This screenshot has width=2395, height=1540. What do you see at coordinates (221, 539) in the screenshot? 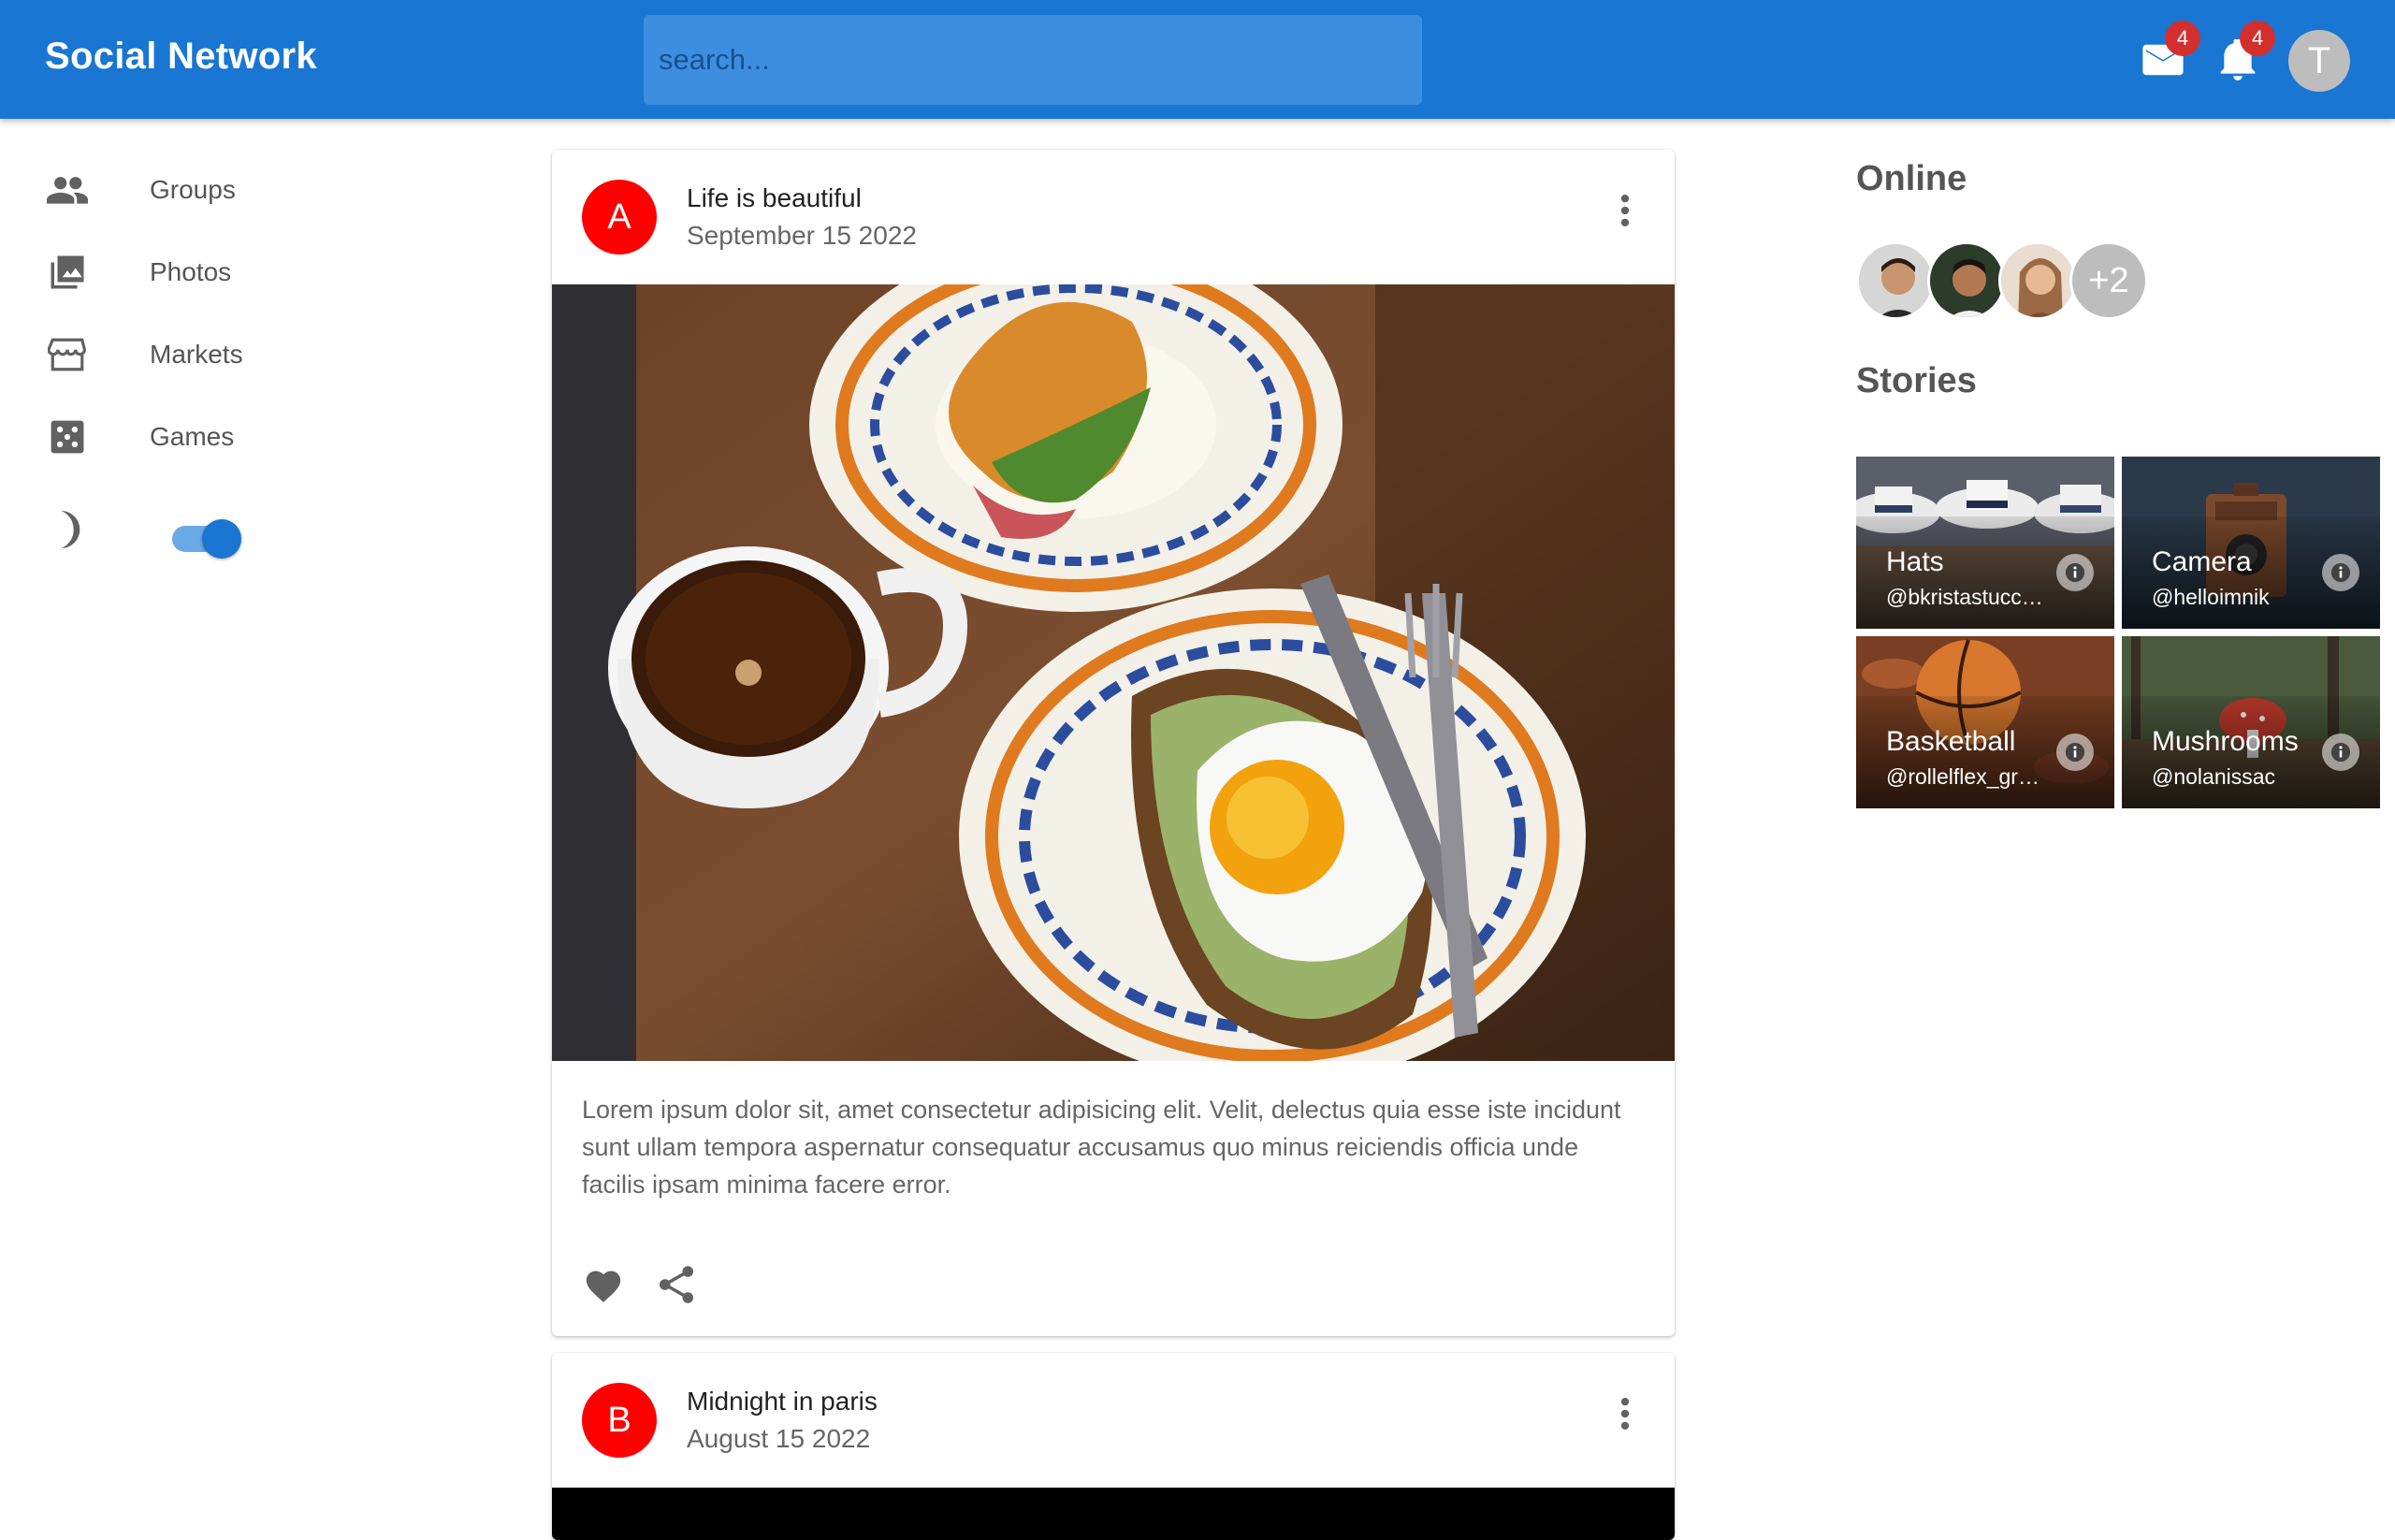
I see `toggle-knob` at bounding box center [221, 539].